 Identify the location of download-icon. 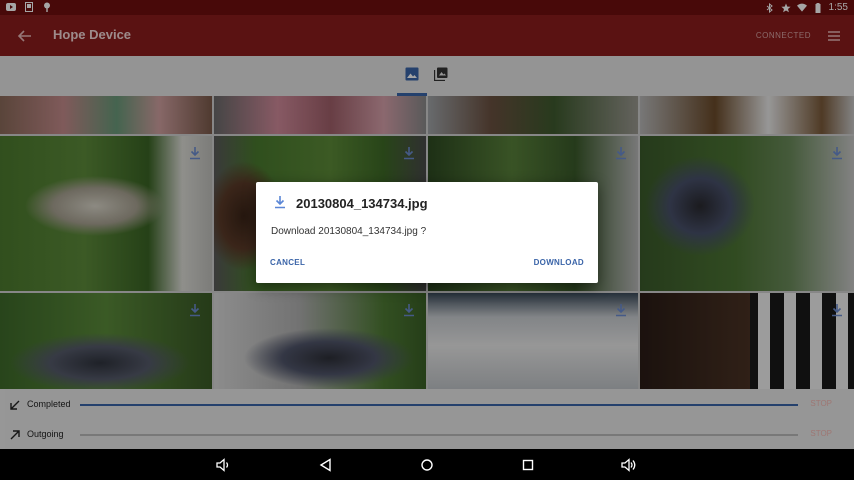
(280, 202).